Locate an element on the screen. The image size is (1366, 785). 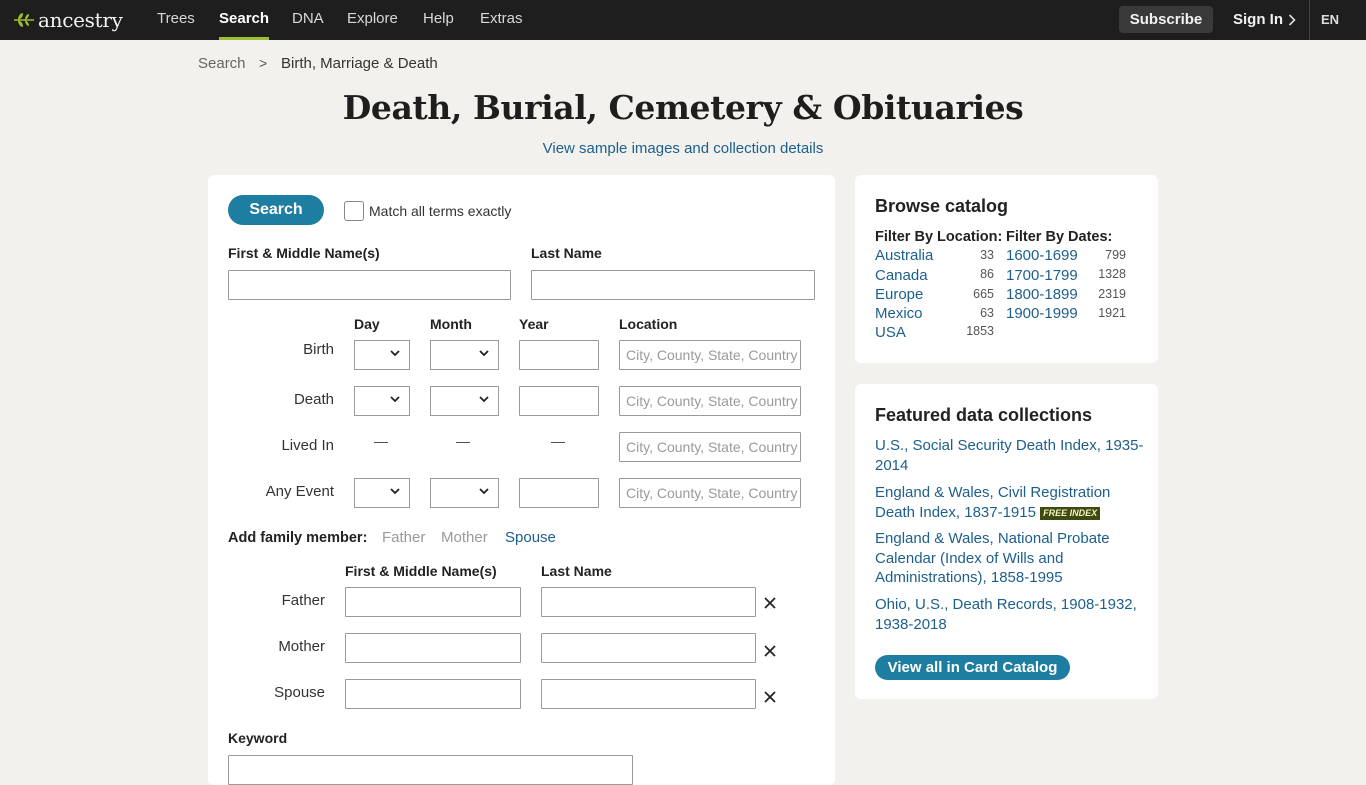
date-count: 799 is located at coordinates (1115, 255).